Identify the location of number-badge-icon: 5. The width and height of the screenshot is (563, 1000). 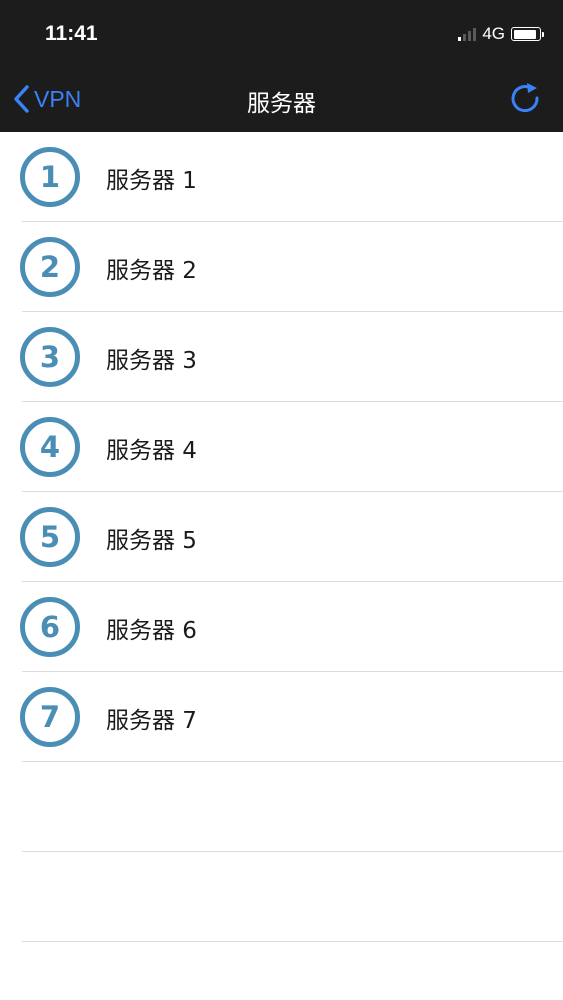
(50, 537).